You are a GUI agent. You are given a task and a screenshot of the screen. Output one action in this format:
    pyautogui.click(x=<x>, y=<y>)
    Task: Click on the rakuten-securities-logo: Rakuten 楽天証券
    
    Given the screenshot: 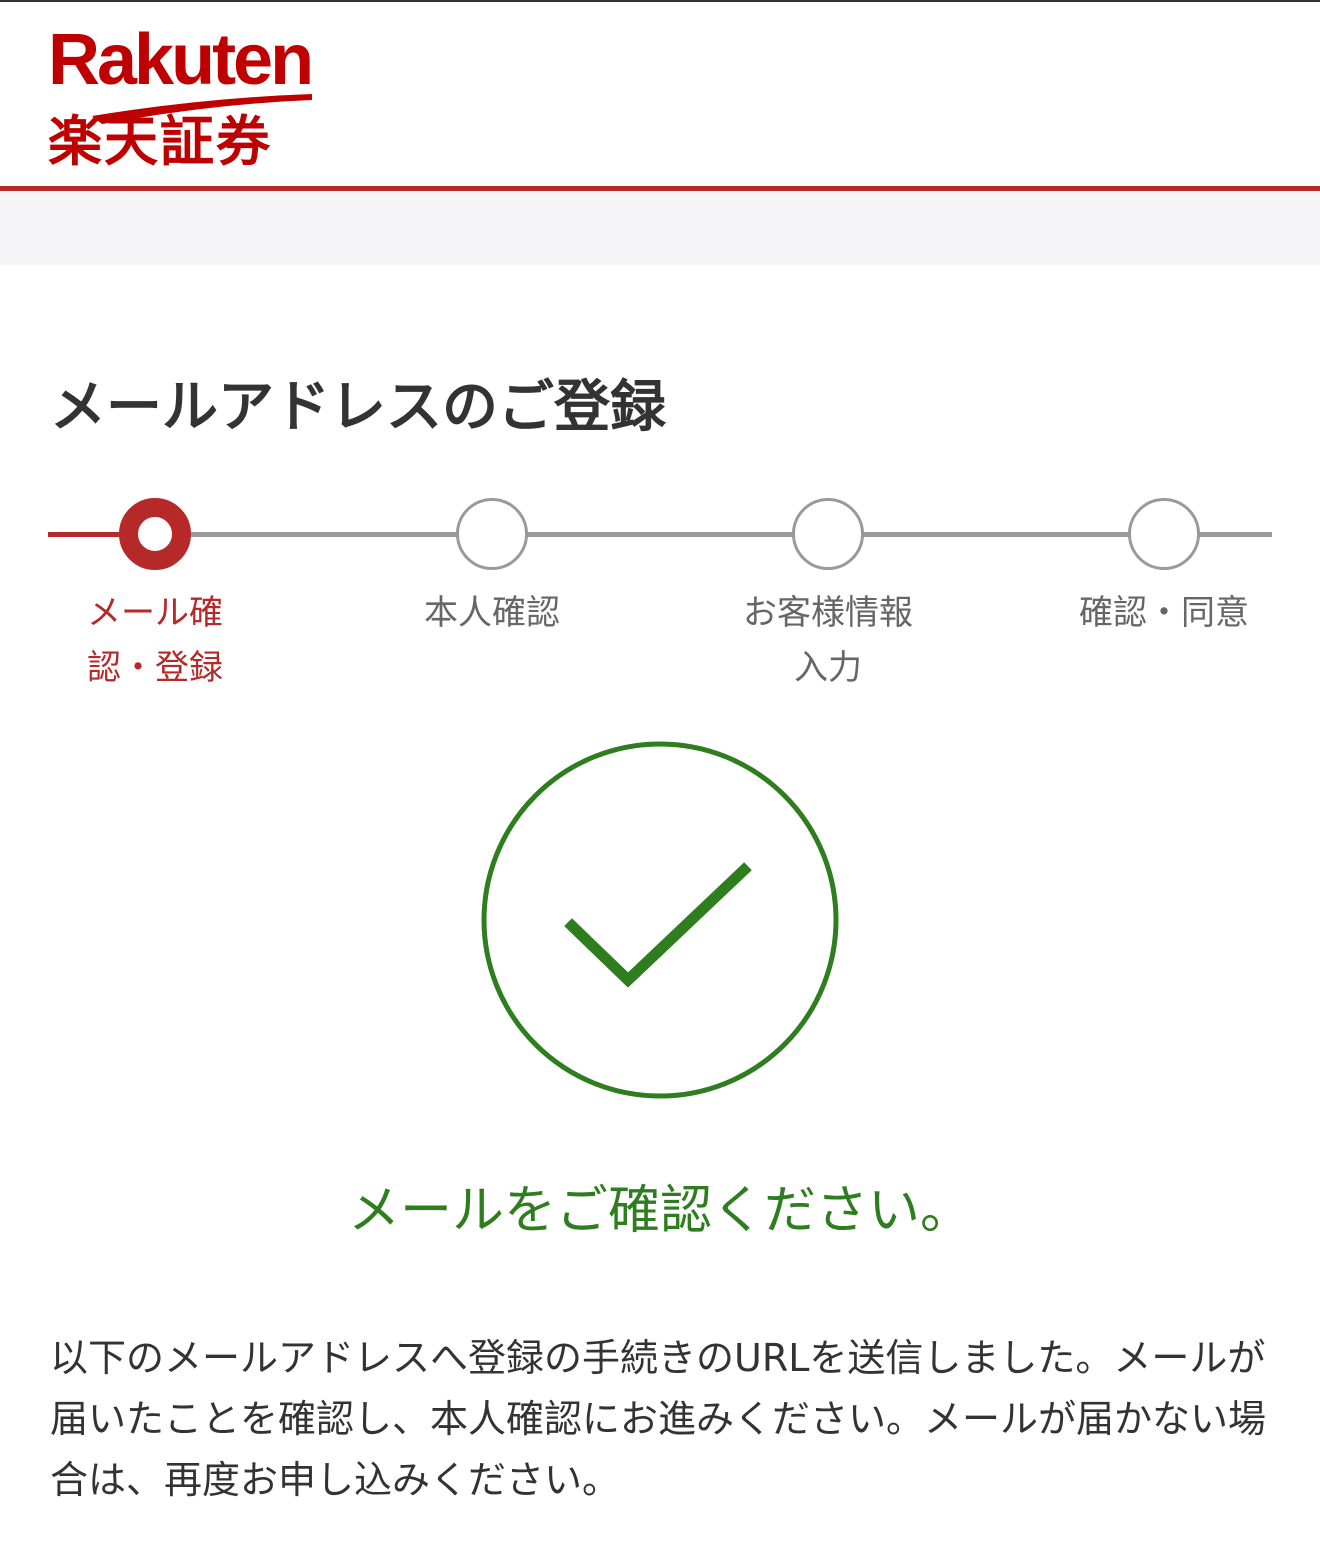 What is the action you would take?
    pyautogui.click(x=183, y=99)
    